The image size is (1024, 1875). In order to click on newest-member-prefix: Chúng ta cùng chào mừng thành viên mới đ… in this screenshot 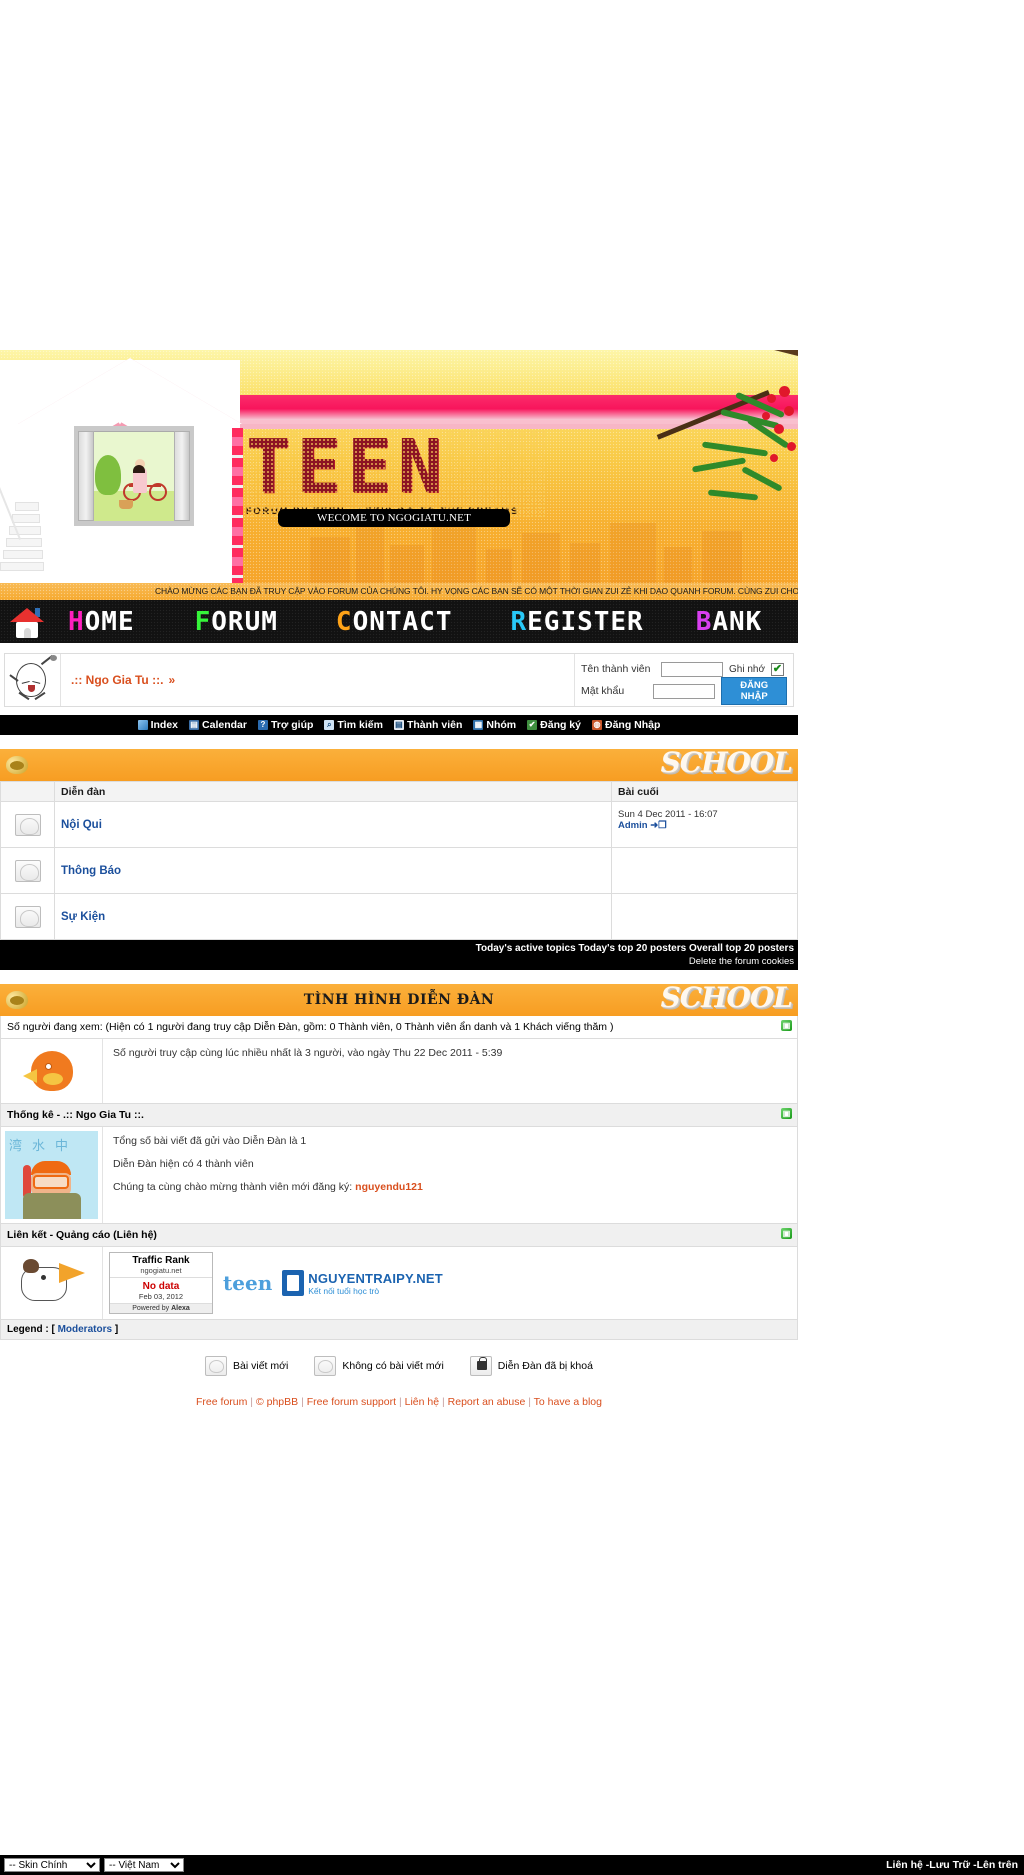, I will do `click(233, 1187)`.